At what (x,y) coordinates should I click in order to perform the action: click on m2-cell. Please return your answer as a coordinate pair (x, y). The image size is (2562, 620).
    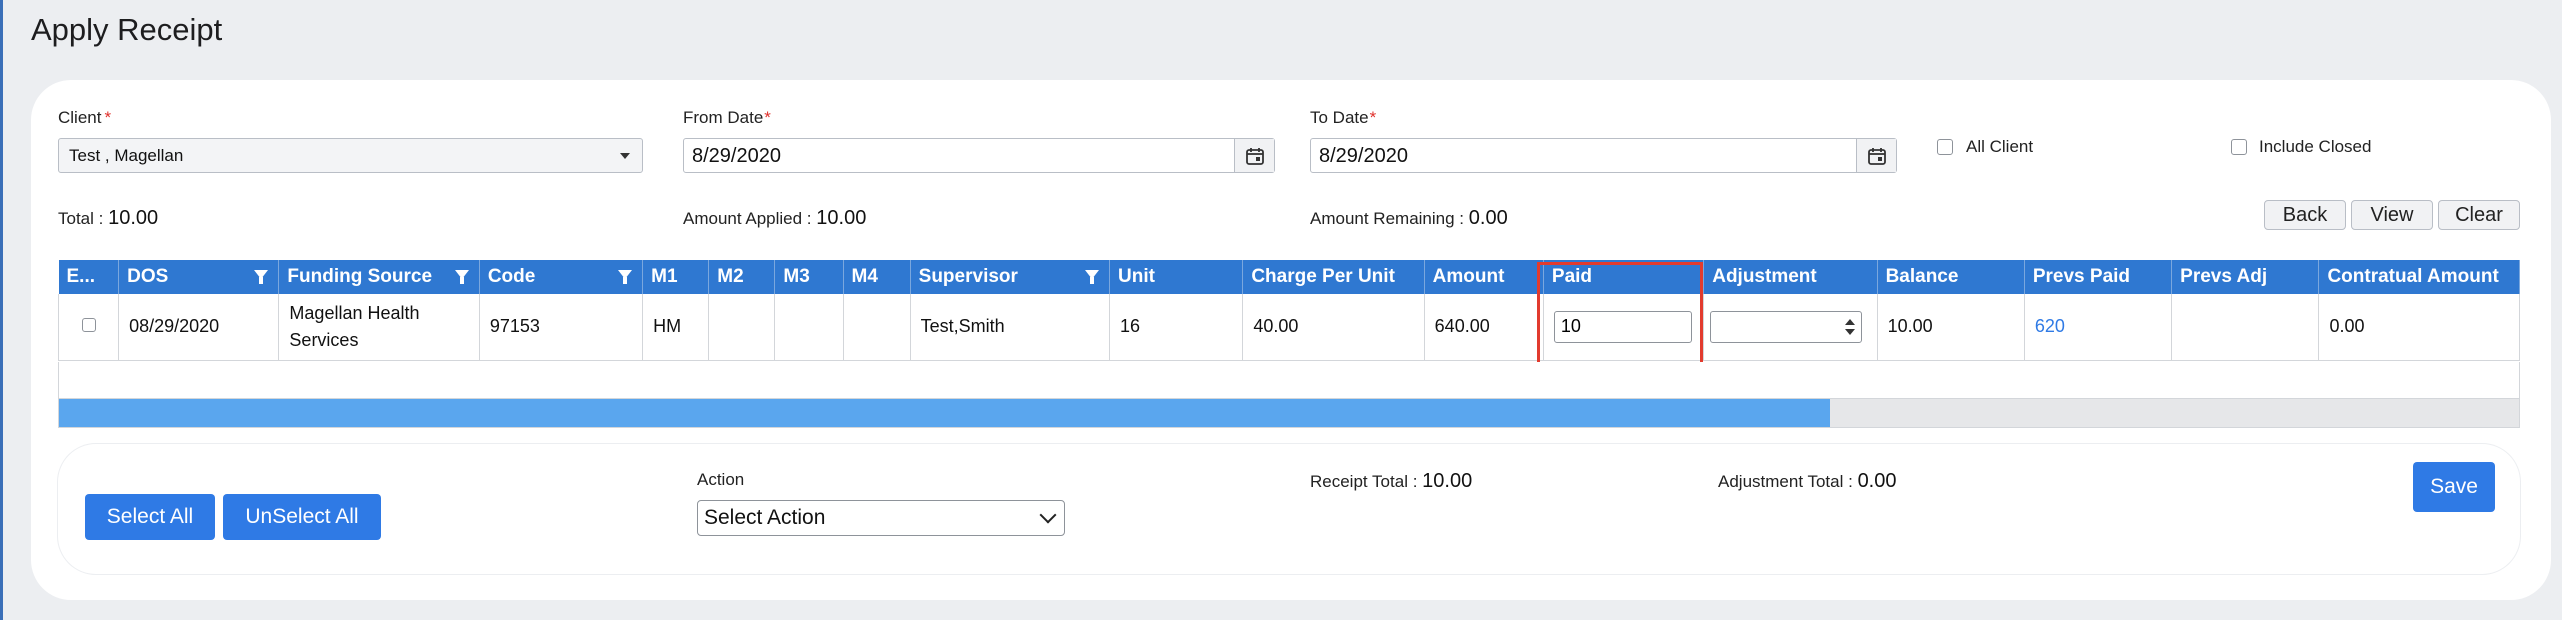
    Looking at the image, I should click on (742, 327).